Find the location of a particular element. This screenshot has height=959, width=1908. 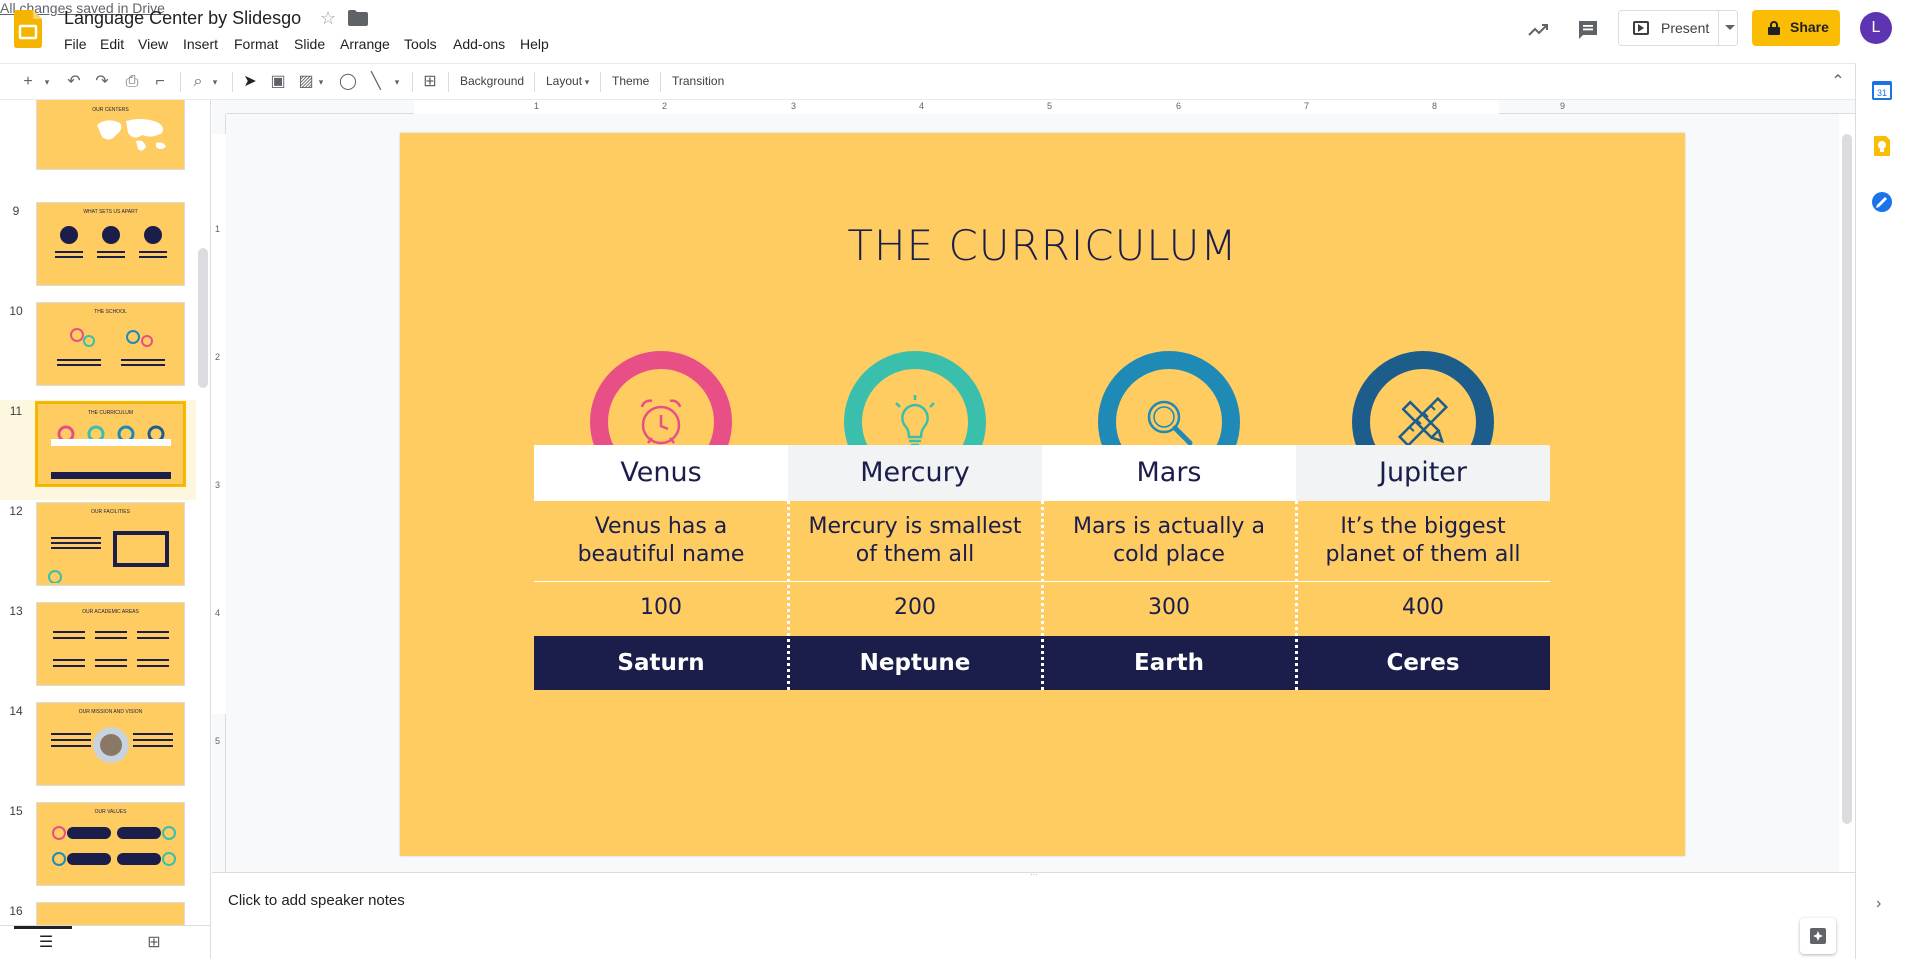

menu-arrange: Arrange is located at coordinates (365, 44).